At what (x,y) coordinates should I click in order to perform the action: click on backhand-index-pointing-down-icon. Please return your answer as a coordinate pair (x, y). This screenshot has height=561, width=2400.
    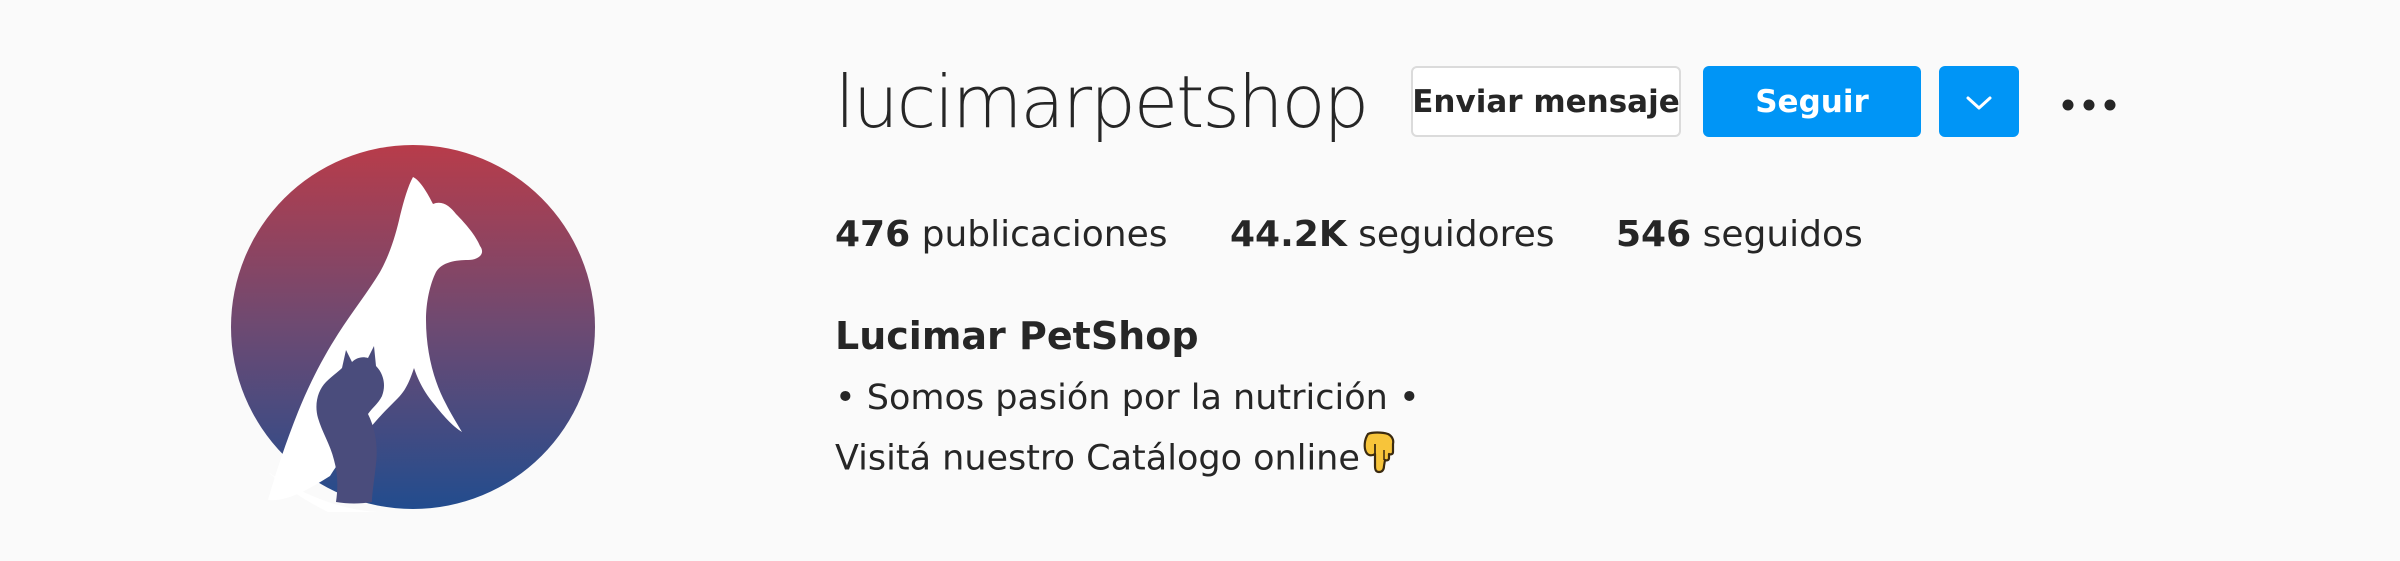
    Looking at the image, I should click on (1381, 459).